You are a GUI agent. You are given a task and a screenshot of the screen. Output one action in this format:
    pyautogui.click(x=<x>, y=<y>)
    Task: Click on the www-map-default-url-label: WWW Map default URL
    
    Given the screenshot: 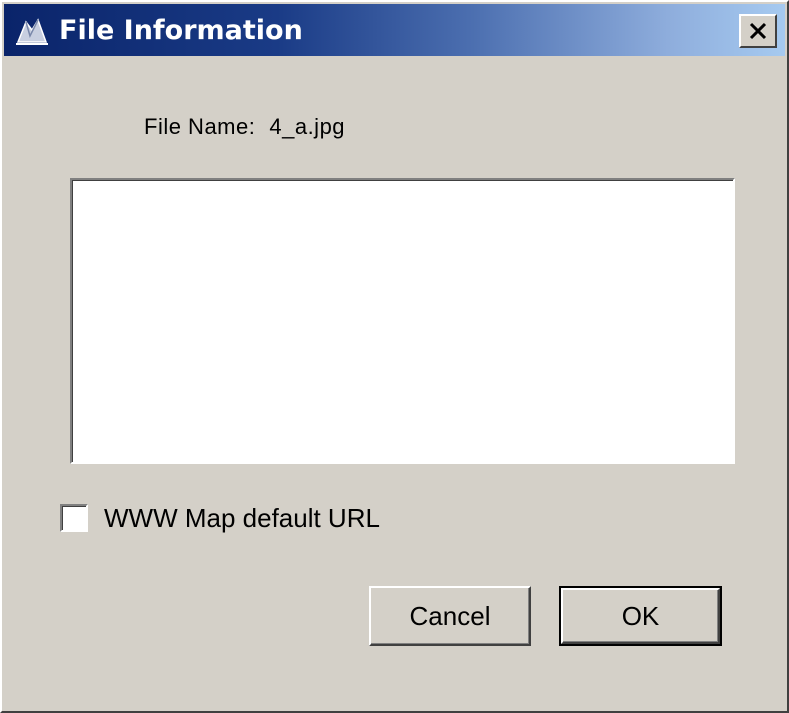 What is the action you would take?
    pyautogui.click(x=242, y=518)
    